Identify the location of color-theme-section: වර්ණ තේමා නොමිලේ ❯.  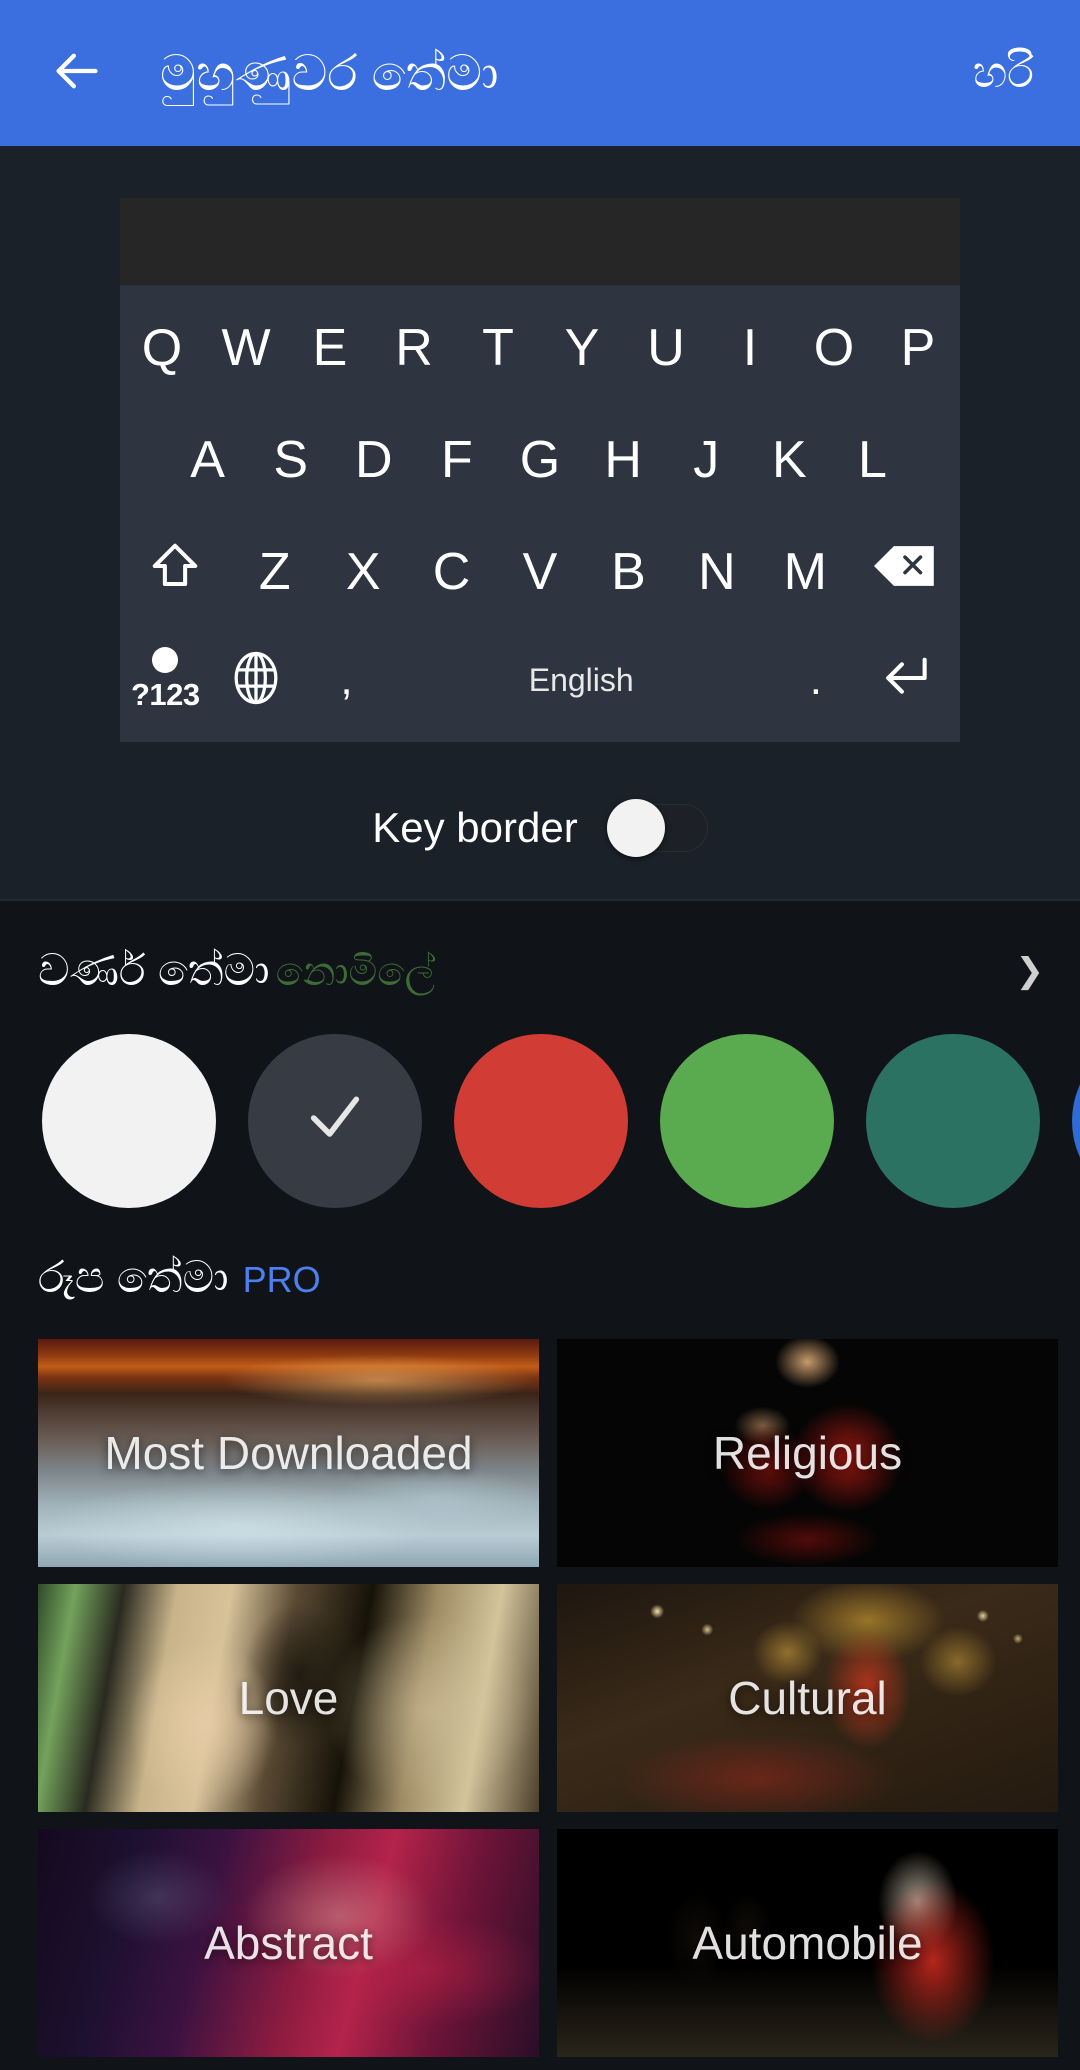
(540, 1054).